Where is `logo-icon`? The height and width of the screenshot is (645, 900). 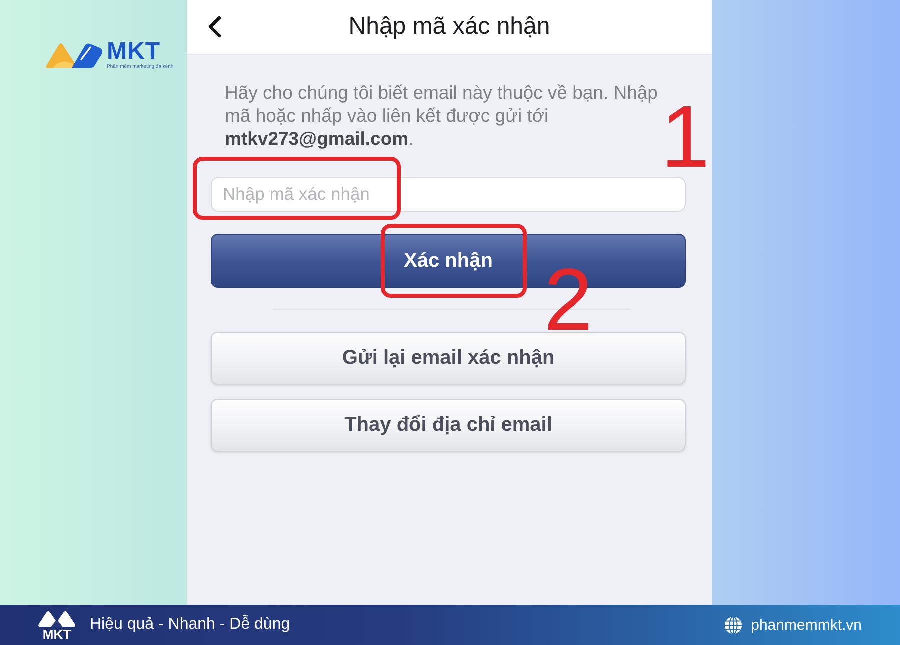 logo-icon is located at coordinates (57, 618).